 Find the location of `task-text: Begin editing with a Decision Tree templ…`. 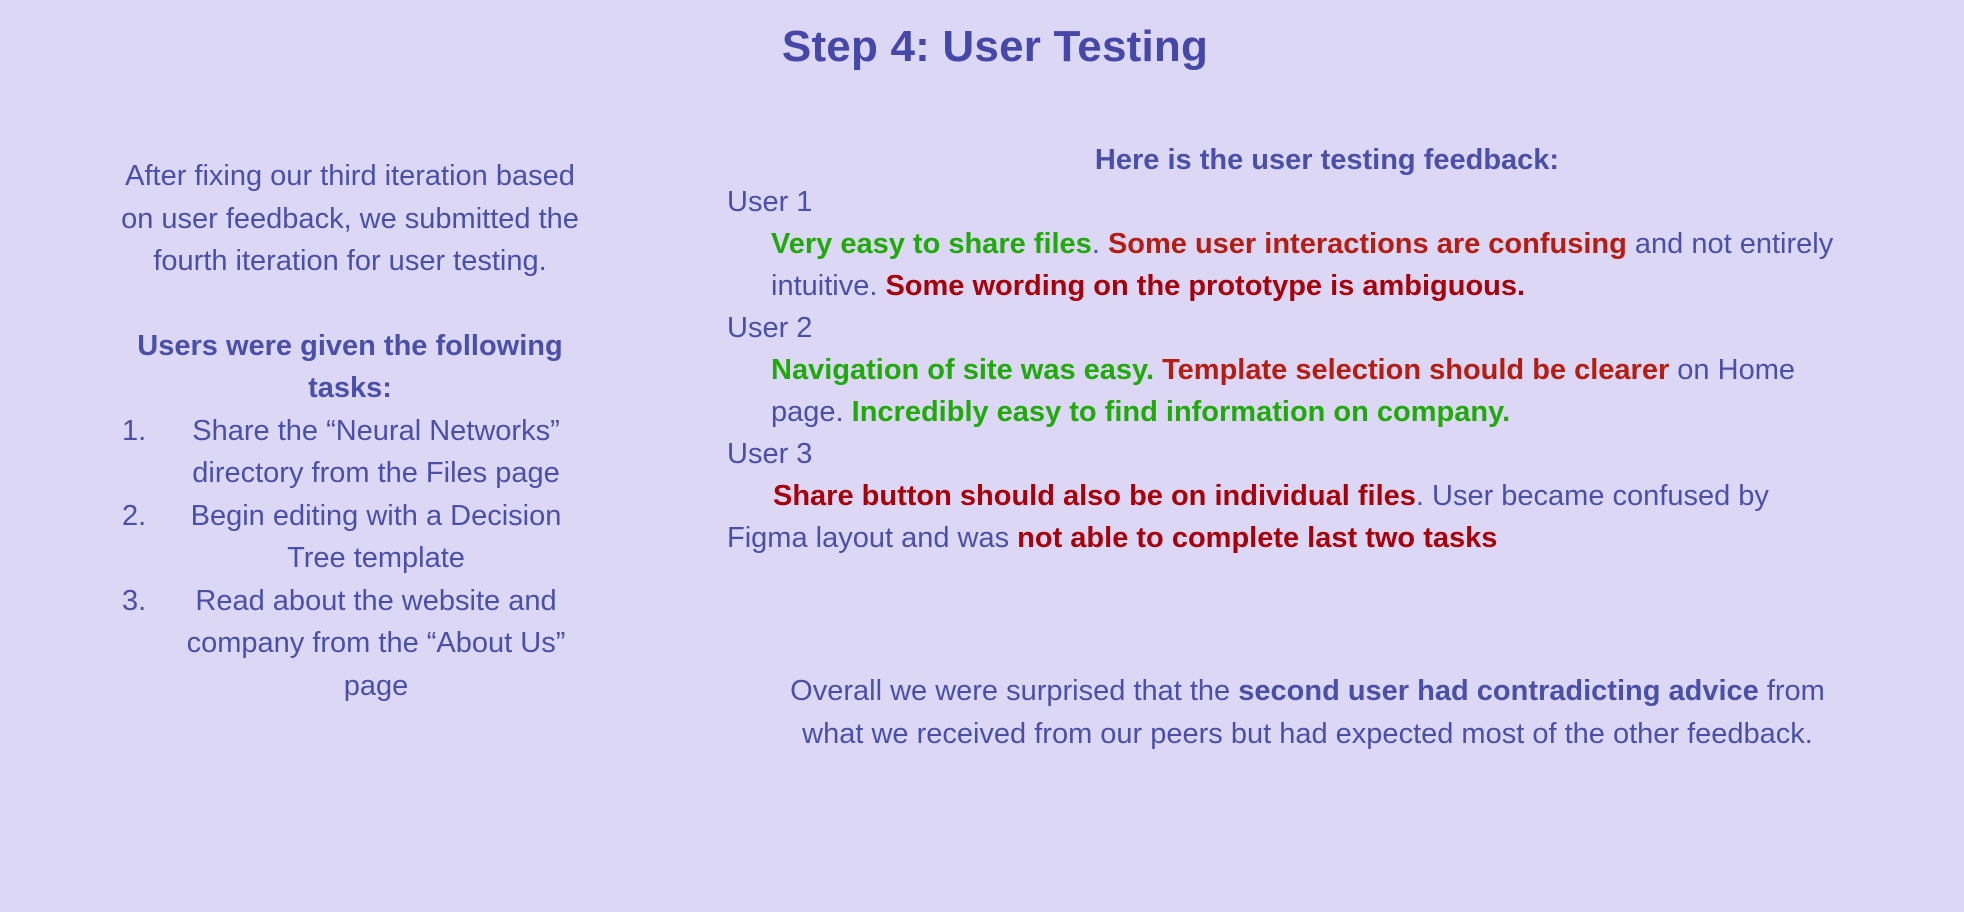

task-text: Begin editing with a Decision Tree templ… is located at coordinates (376, 537).